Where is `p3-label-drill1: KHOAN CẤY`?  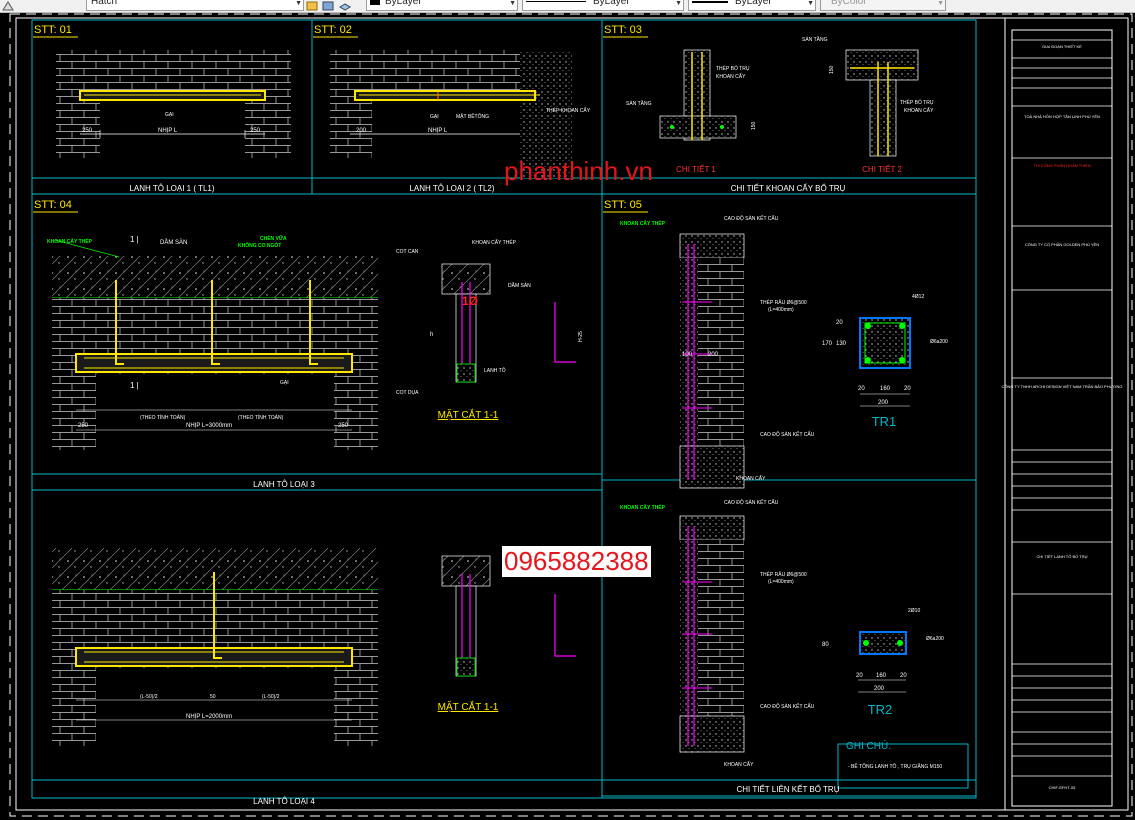 p3-label-drill1: KHOAN CẤY is located at coordinates (731, 76).